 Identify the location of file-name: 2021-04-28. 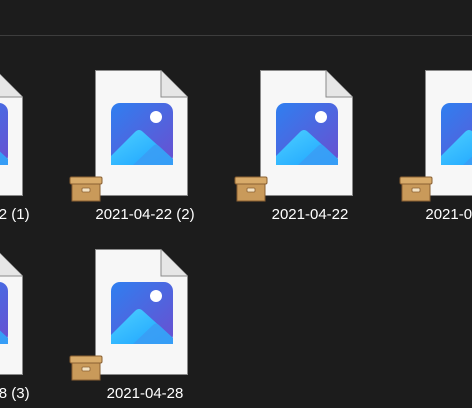
(145, 393).